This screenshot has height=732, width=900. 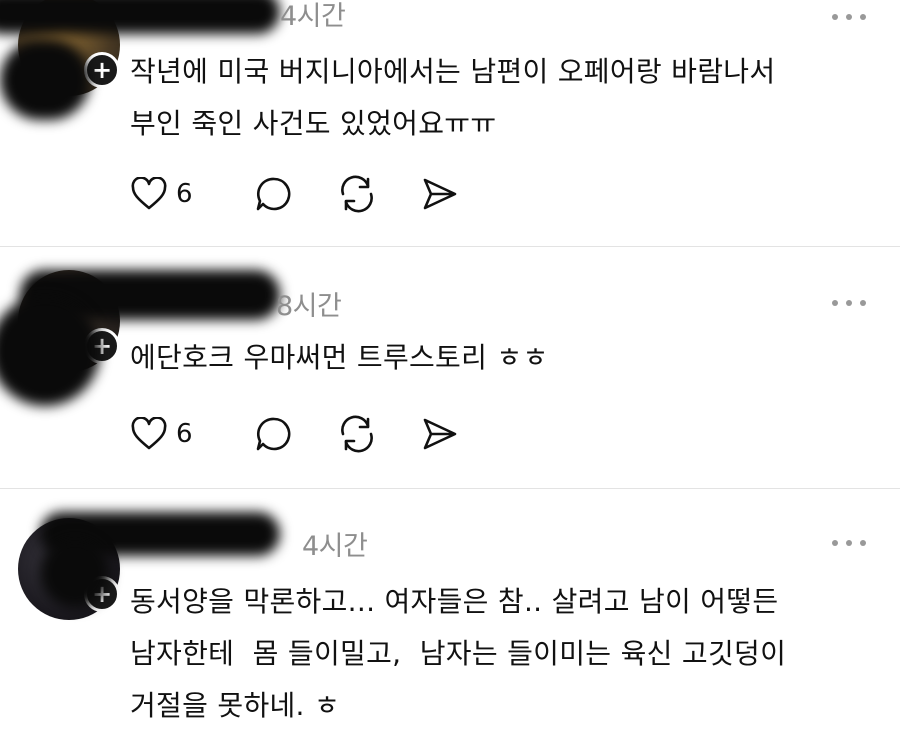 I want to click on redacted-username, so click(x=140, y=17).